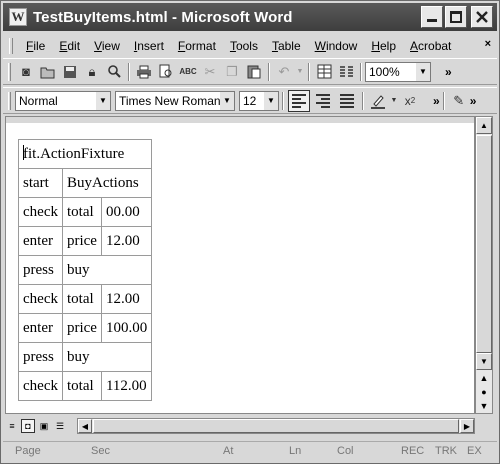  What do you see at coordinates (210, 72) in the screenshot?
I see `cut-icon: ✂` at bounding box center [210, 72].